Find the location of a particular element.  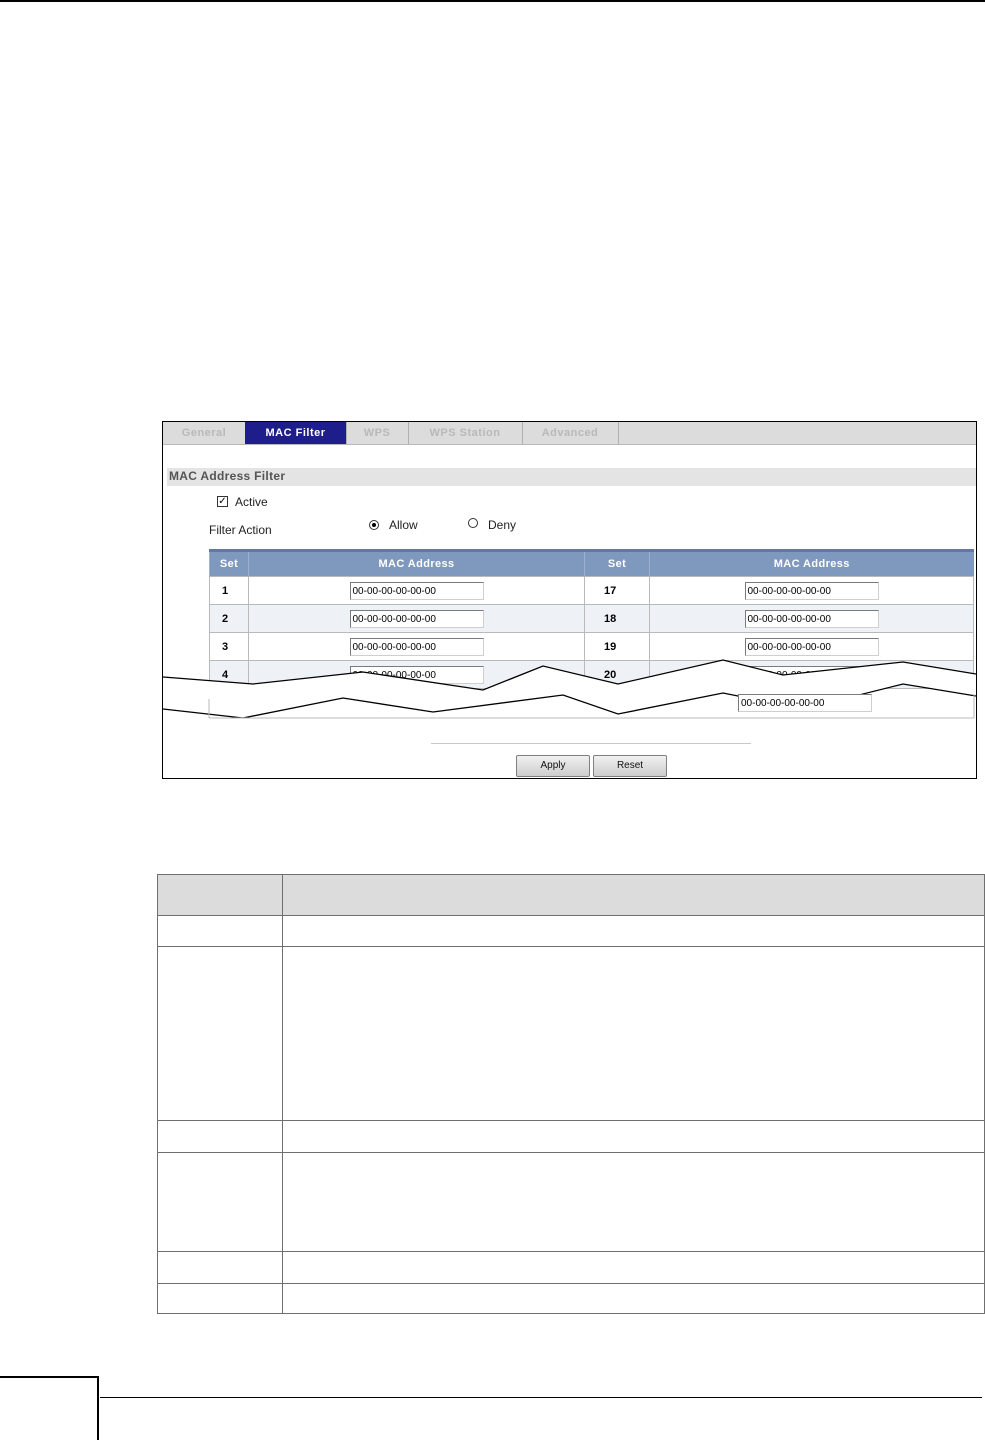

mac-address-input: 00-00-00-00-00-00 is located at coordinates (805, 703).